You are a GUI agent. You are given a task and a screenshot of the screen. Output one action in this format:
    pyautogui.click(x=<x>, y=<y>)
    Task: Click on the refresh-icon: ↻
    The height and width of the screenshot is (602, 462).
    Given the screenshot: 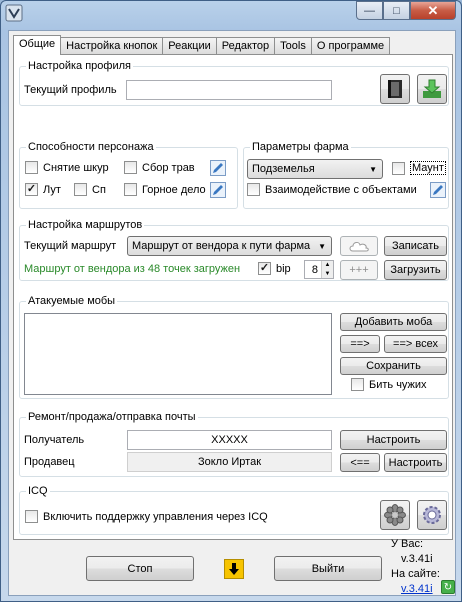 What is the action you would take?
    pyautogui.click(x=448, y=587)
    